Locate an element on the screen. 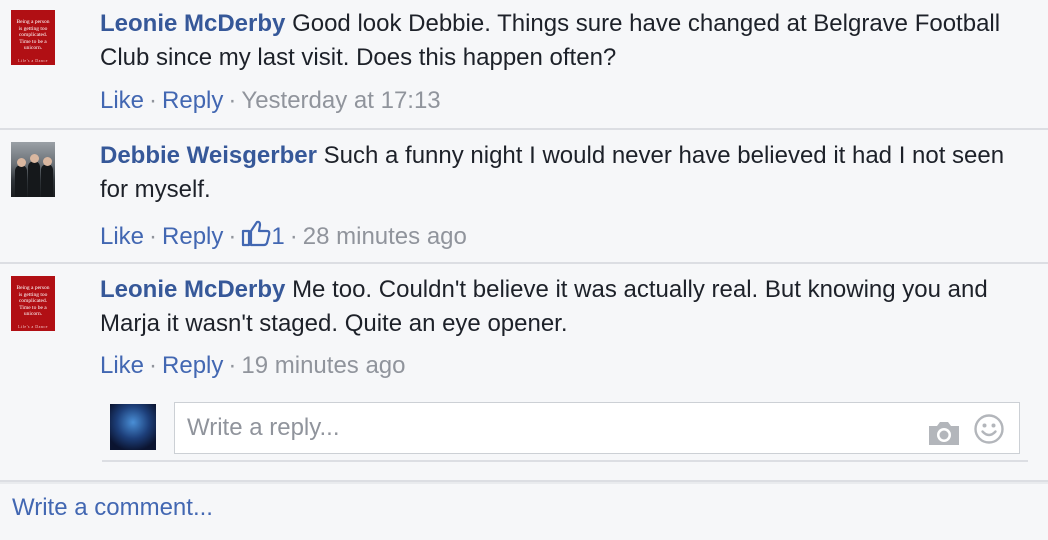 This screenshot has height=540, width=1048. comment-actions: Like · Reply · 1 · 28 minutes ago is located at coordinates (283, 237).